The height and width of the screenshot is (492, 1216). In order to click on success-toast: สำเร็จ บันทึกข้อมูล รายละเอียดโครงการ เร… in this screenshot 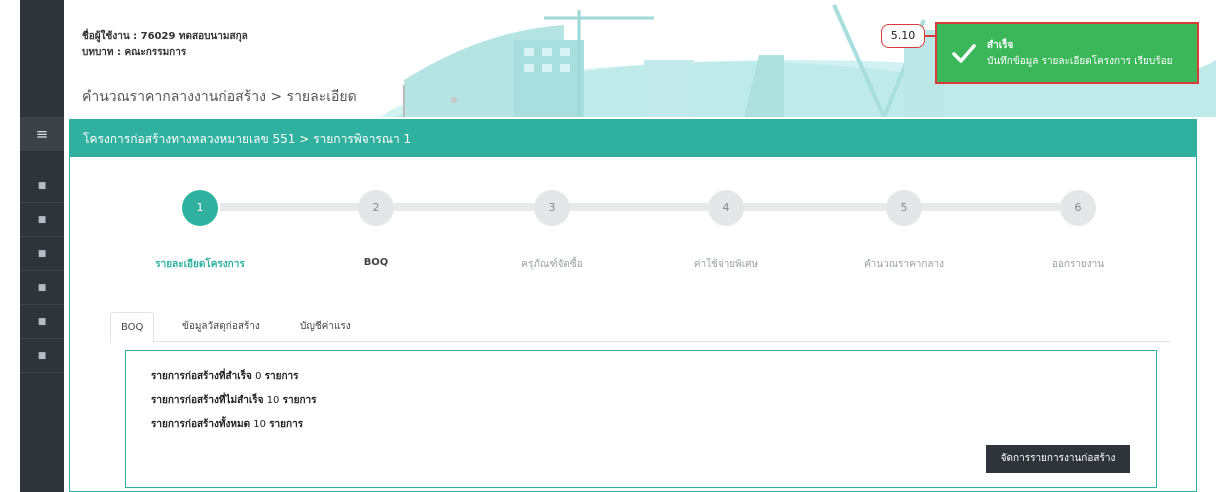, I will do `click(1067, 53)`.